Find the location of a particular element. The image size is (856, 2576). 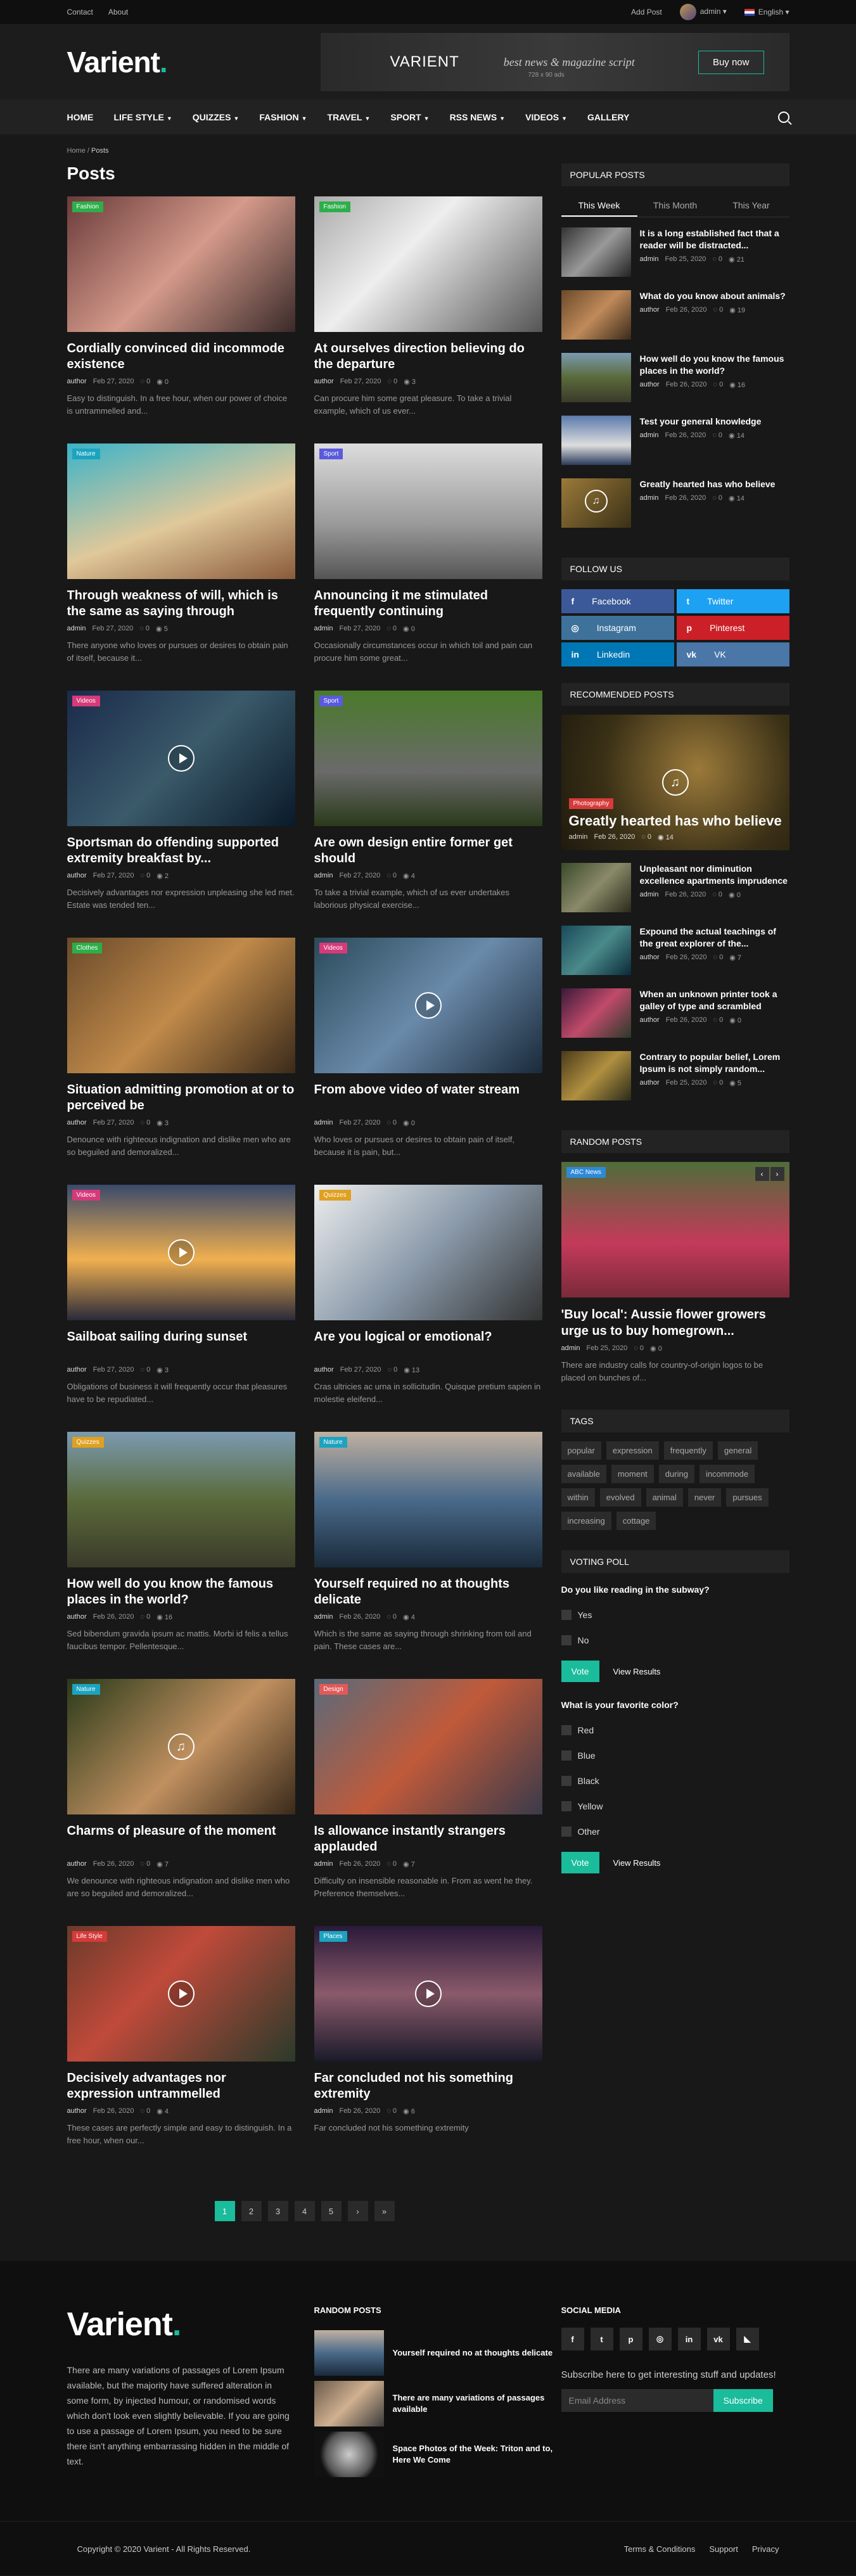

category-badge: Quizzes is located at coordinates (88, 1443).